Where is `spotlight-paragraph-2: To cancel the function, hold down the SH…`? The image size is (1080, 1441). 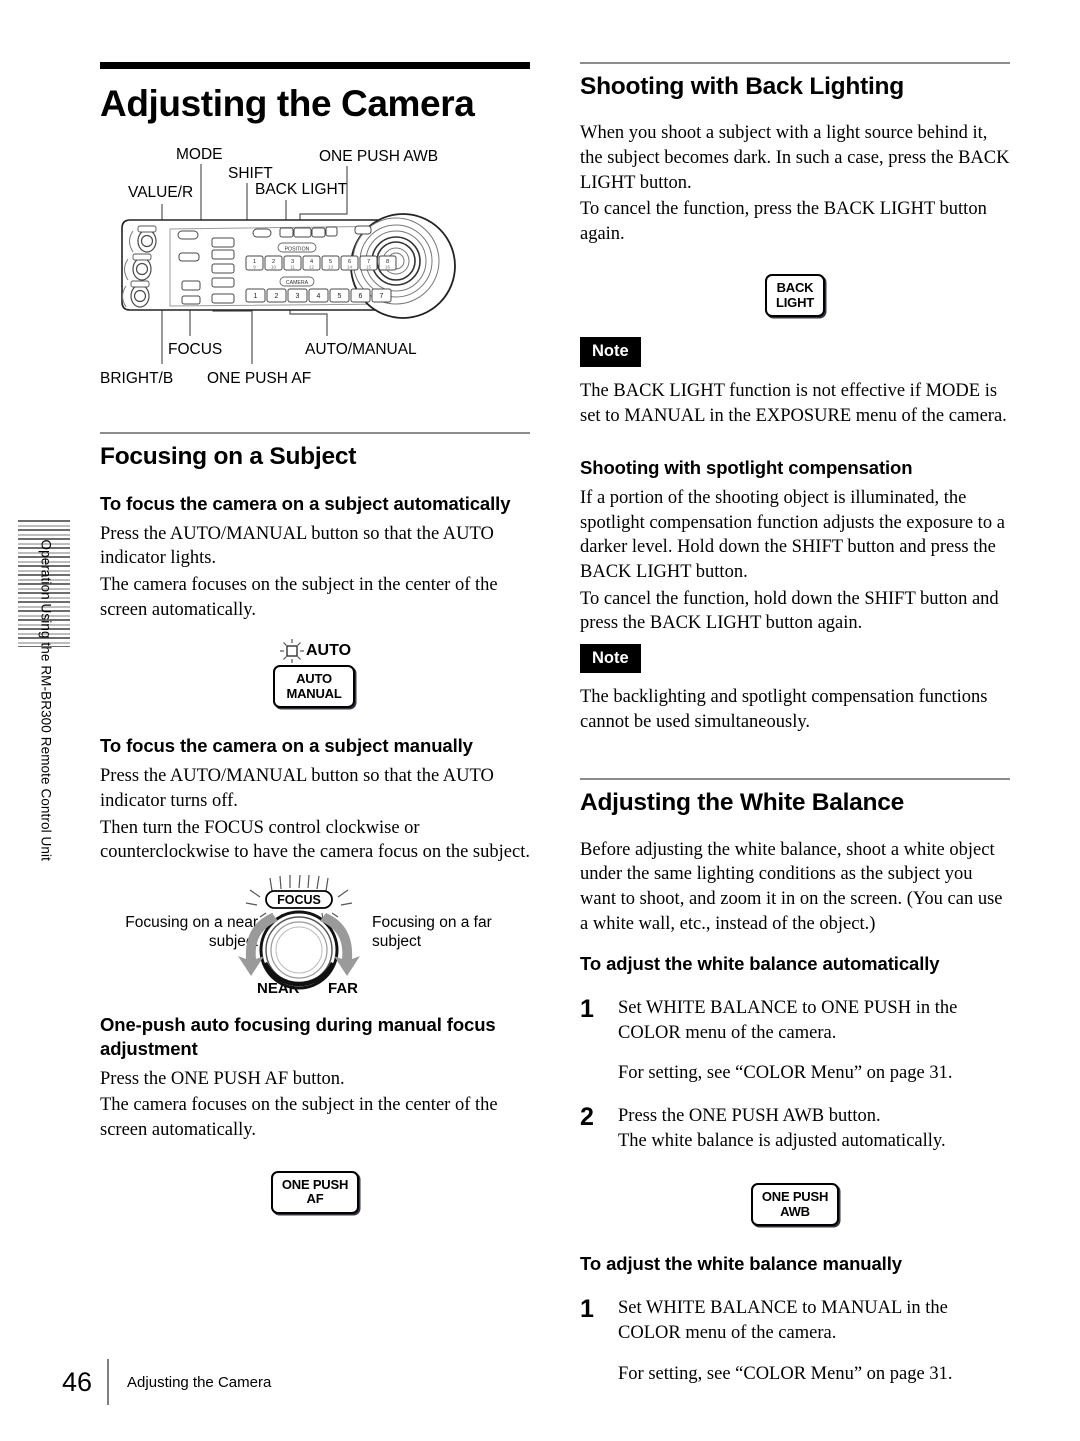
spotlight-paragraph-2: To cancel the function, hold down the SH… is located at coordinates (789, 611).